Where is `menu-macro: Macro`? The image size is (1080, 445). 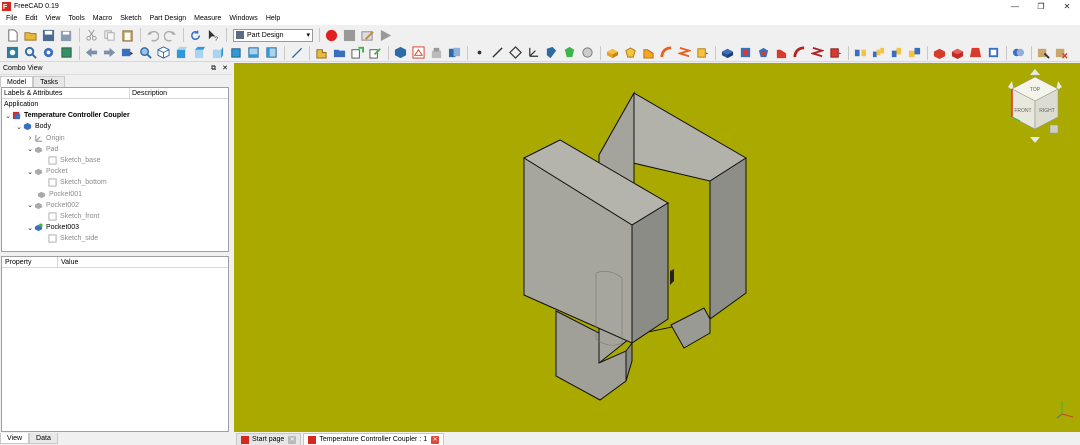 menu-macro: Macro is located at coordinates (102, 18).